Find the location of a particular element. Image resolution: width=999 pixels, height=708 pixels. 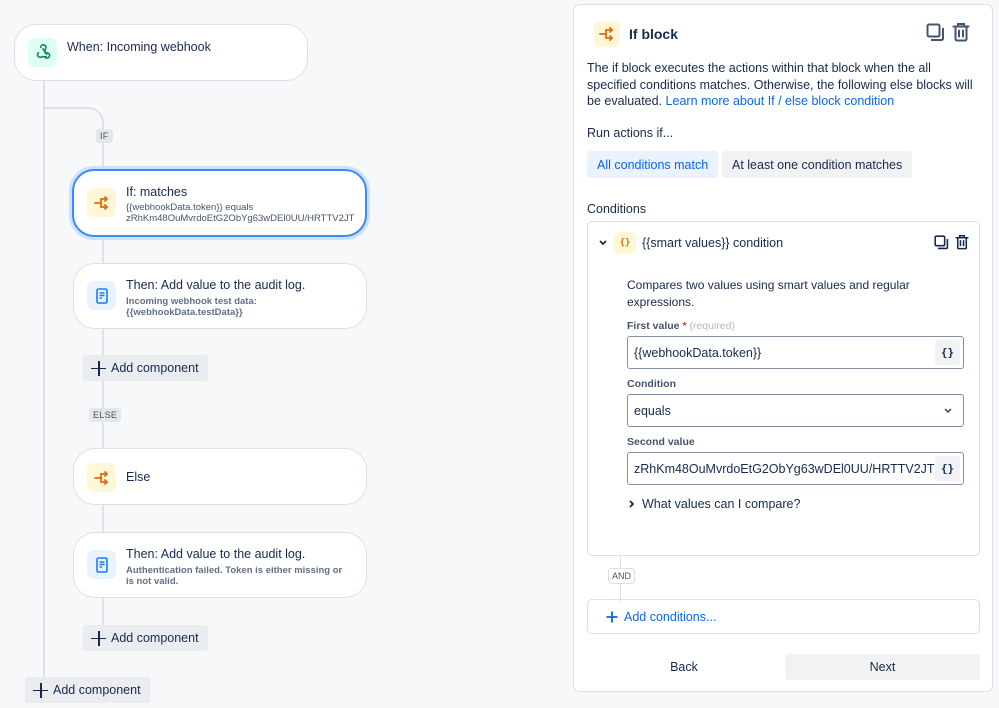

trigger-card: When: Incoming webhook is located at coordinates (161, 52).